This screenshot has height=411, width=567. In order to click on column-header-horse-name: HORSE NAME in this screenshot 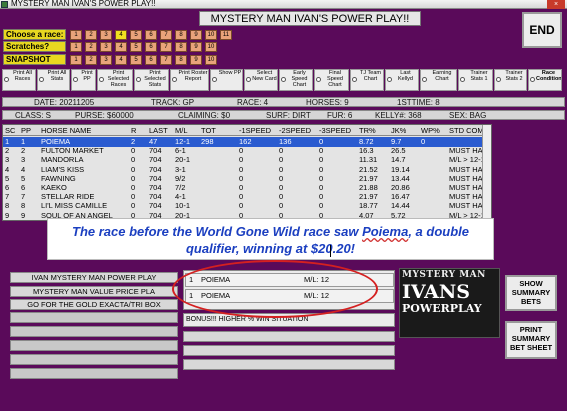, I will do `click(66, 131)`.